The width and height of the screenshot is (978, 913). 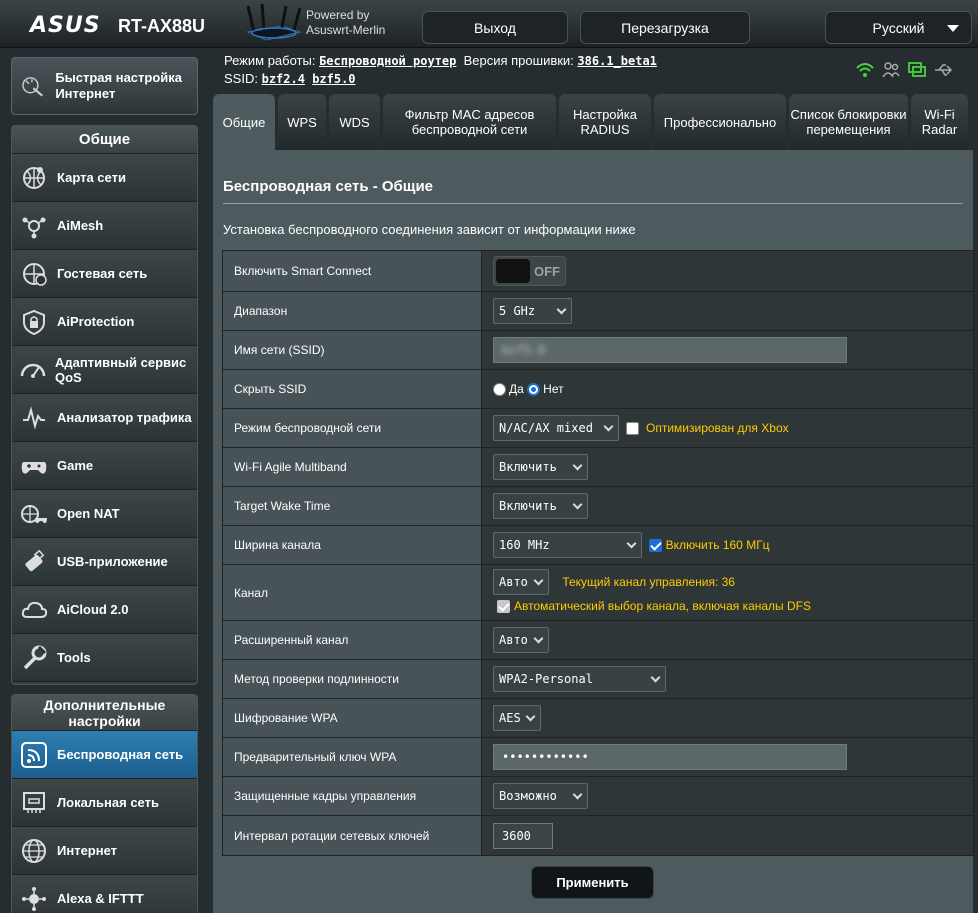 What do you see at coordinates (665, 27) in the screenshot?
I see `reboot-button: Перезагрузка` at bounding box center [665, 27].